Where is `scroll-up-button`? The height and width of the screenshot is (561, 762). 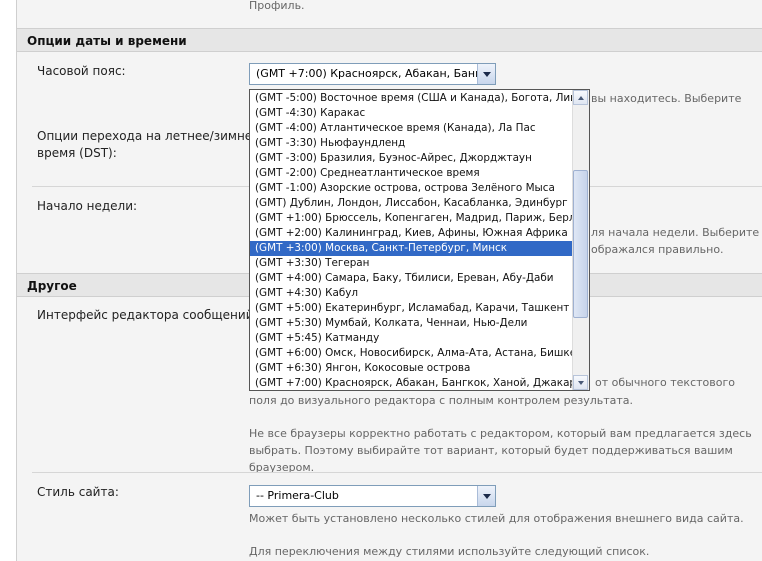 scroll-up-button is located at coordinates (580, 97).